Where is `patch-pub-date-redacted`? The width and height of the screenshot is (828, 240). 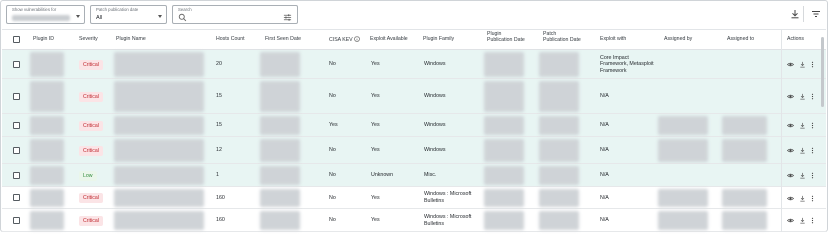 patch-pub-date-redacted is located at coordinates (559, 96).